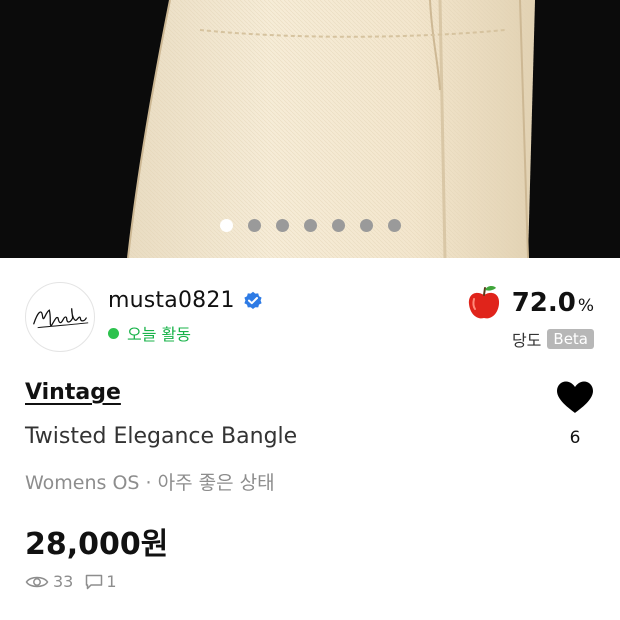 This screenshot has width=620, height=620. What do you see at coordinates (585, 306) in the screenshot?
I see `sweetness-unit: %` at bounding box center [585, 306].